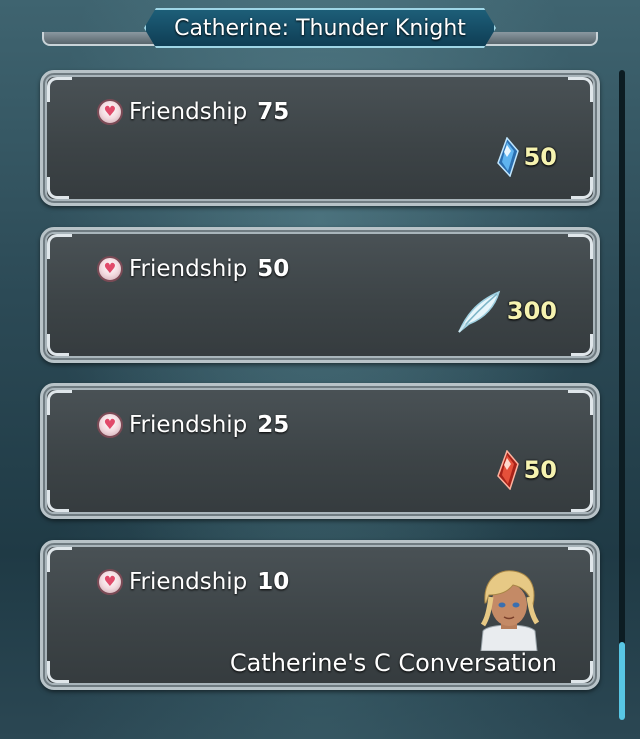  I want to click on feather-icon, so click(479, 311).